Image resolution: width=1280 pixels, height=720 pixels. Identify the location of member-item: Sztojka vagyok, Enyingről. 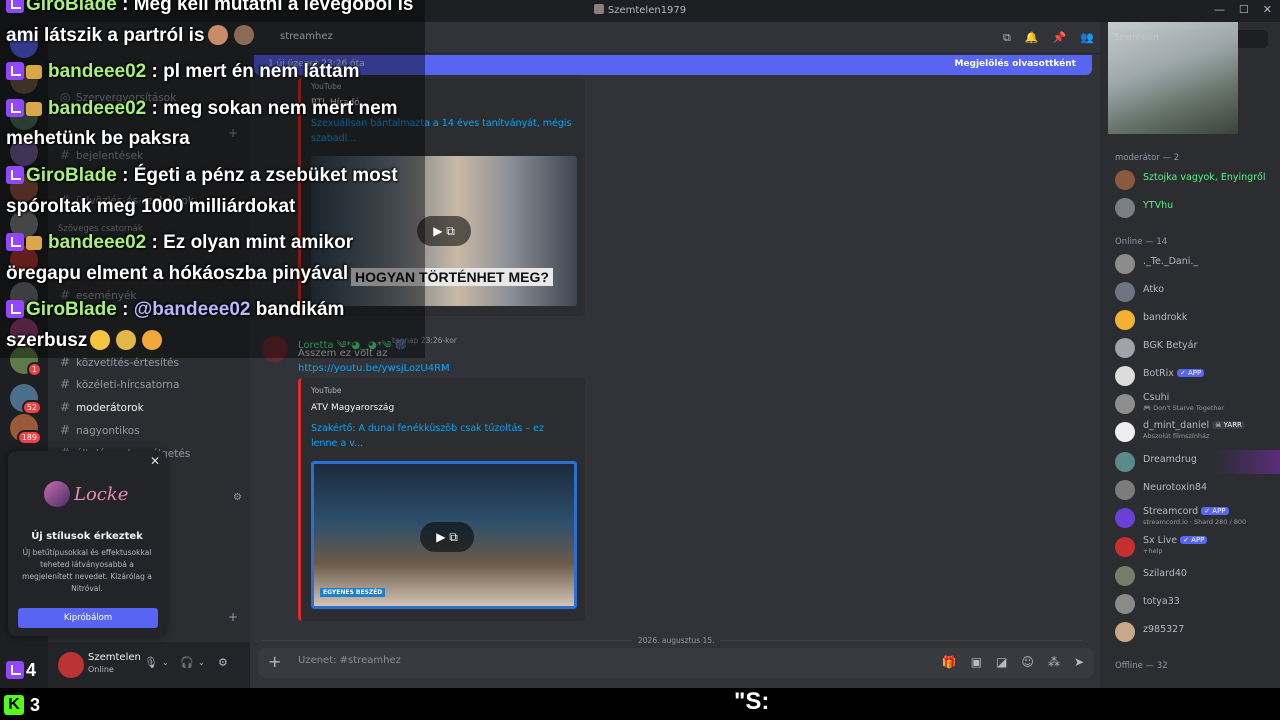
(1197, 180).